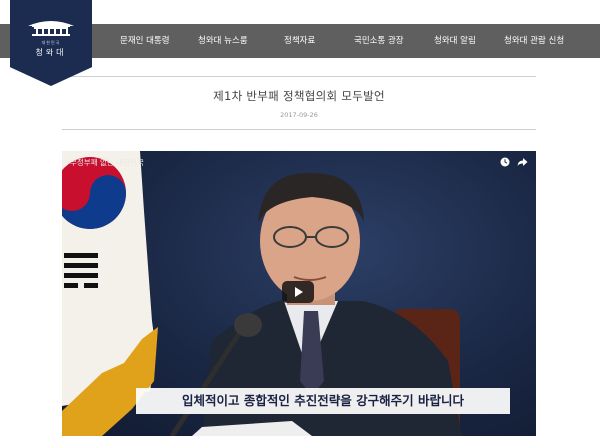 The image size is (600, 436). I want to click on site-logo: 대한민국 청와대, so click(51, 43).